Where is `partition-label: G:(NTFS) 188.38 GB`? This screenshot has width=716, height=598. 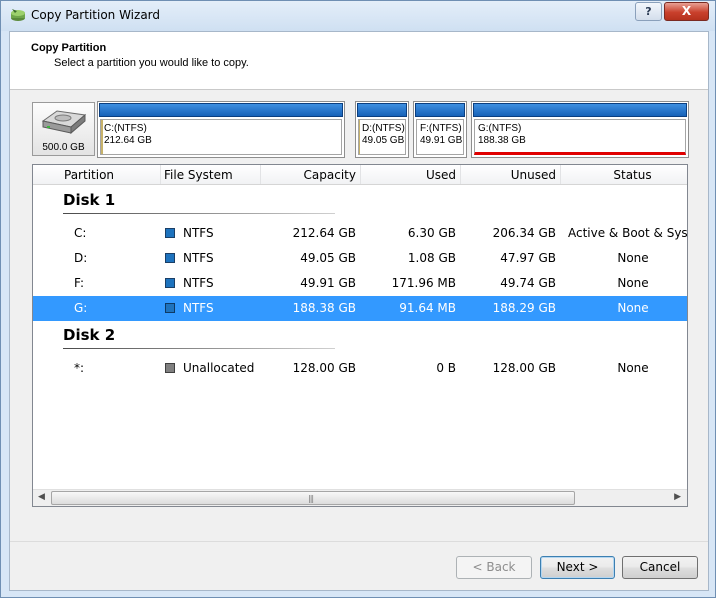
partition-label: G:(NTFS) 188.38 GB is located at coordinates (502, 135).